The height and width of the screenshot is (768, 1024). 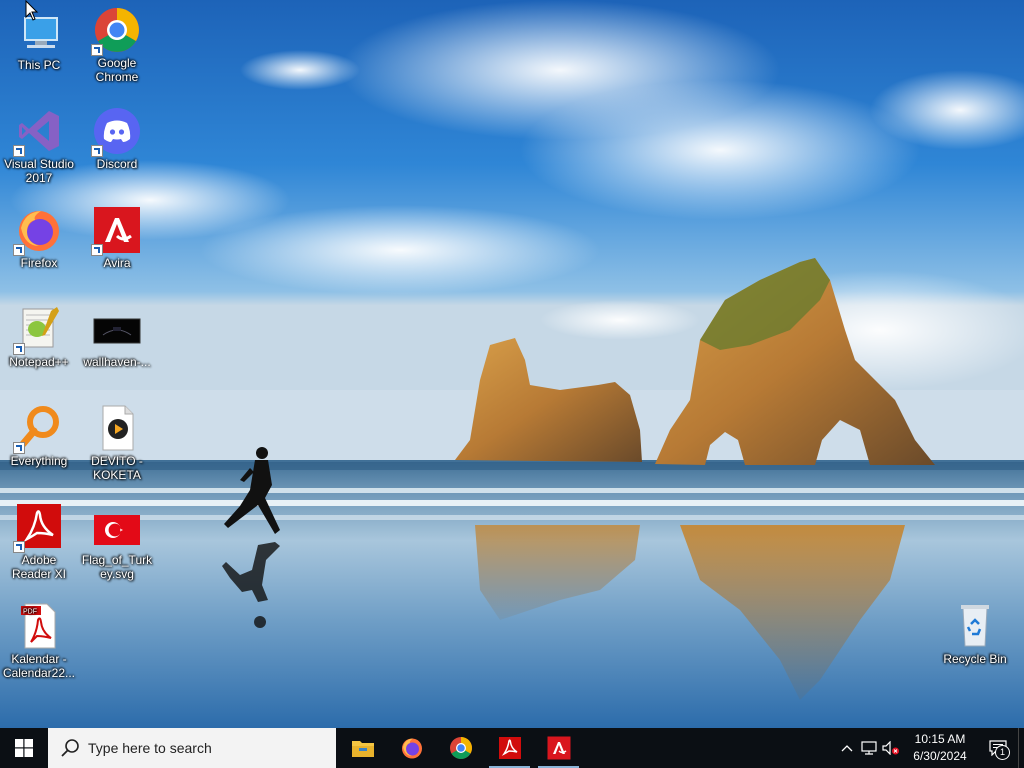 I want to click on desktop-icon-this-pc: This PC, so click(x=39, y=40).